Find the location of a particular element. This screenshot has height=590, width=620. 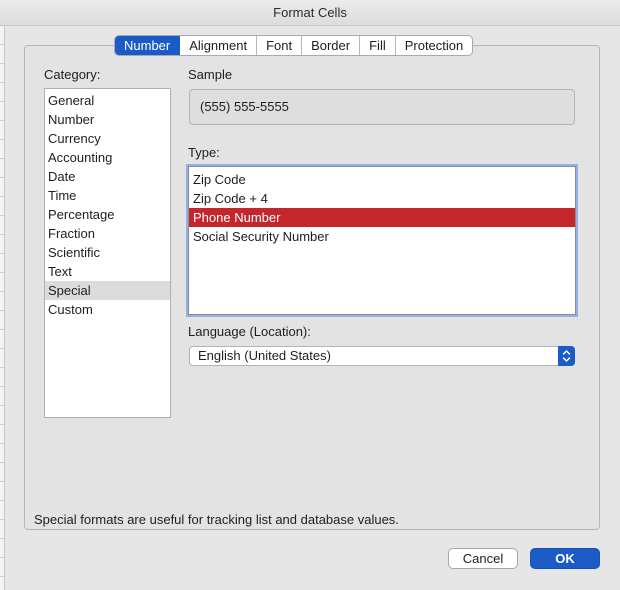

type-item-phone-number: Phone Number is located at coordinates (382, 217).